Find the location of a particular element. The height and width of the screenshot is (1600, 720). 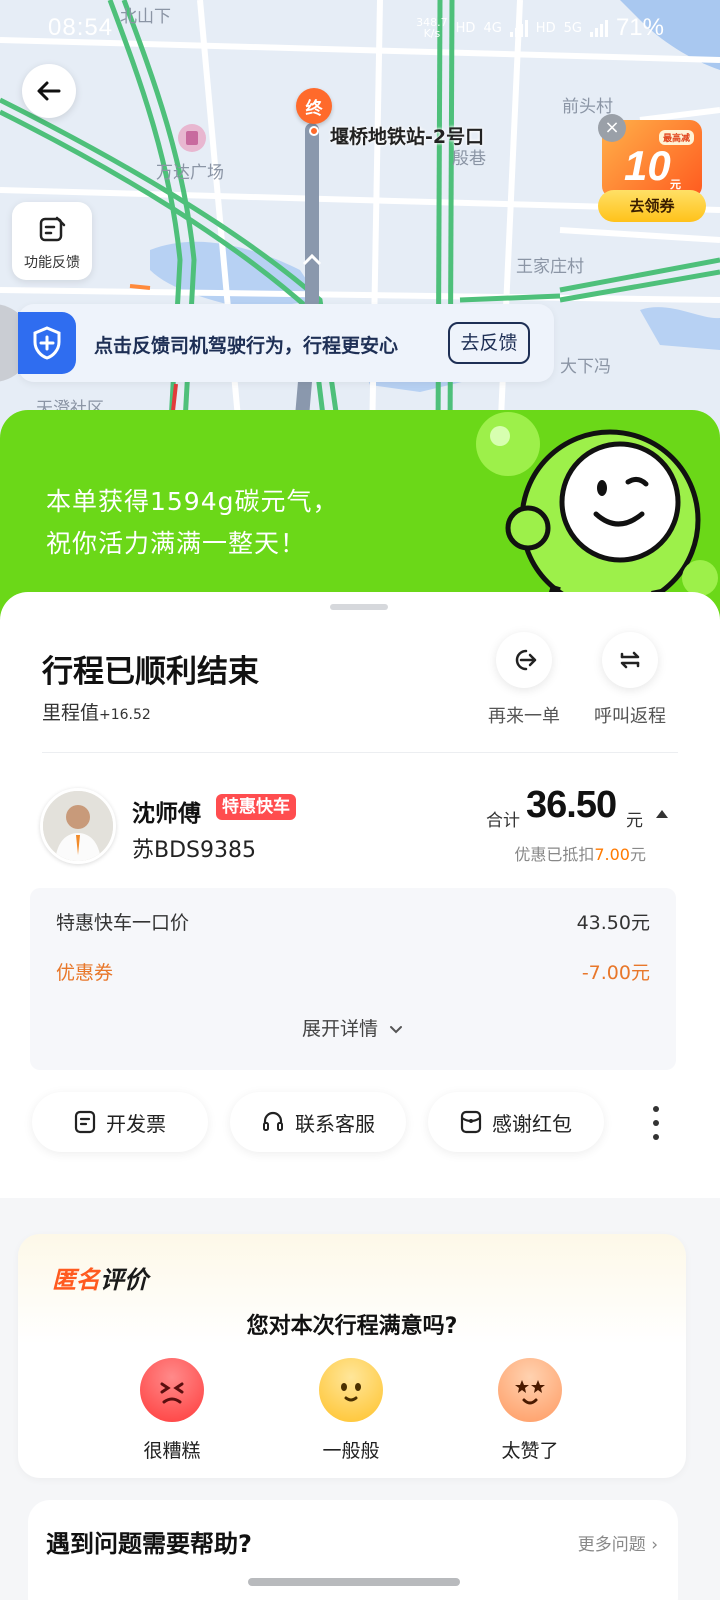

reorder-button: 再来一单 is located at coordinates (524, 680).